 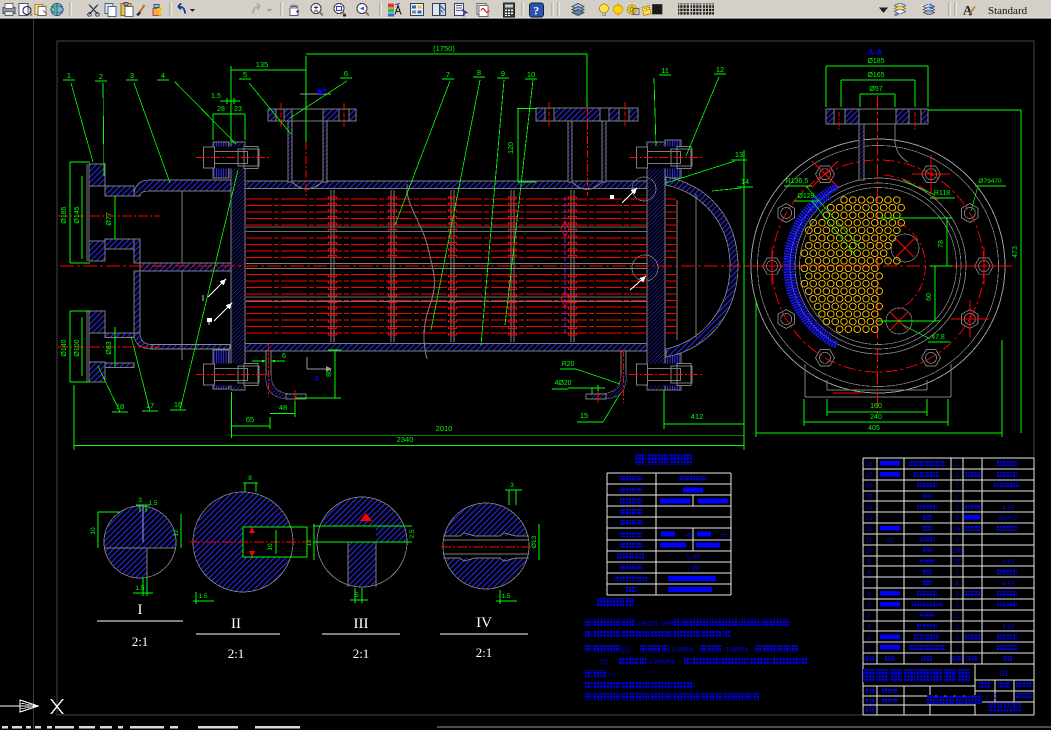 I want to click on svg-text: 120, so click(x=511, y=148).